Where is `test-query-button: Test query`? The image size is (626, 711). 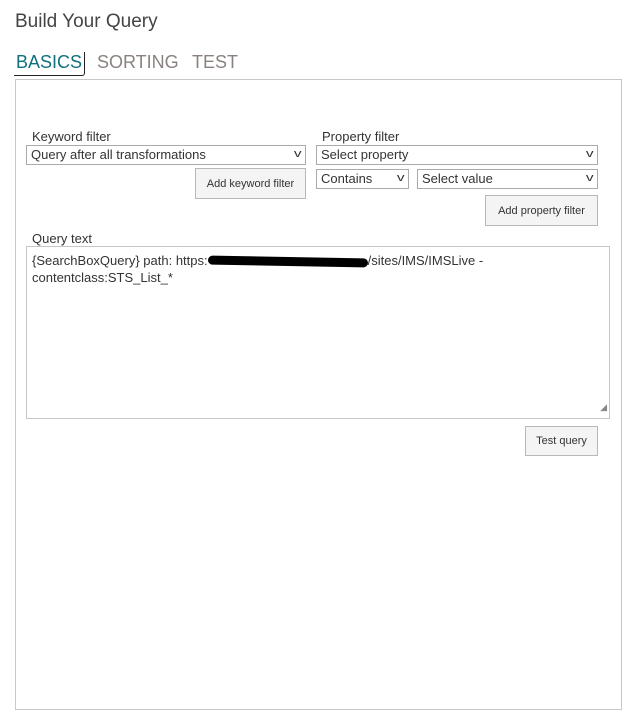 test-query-button: Test query is located at coordinates (561, 441).